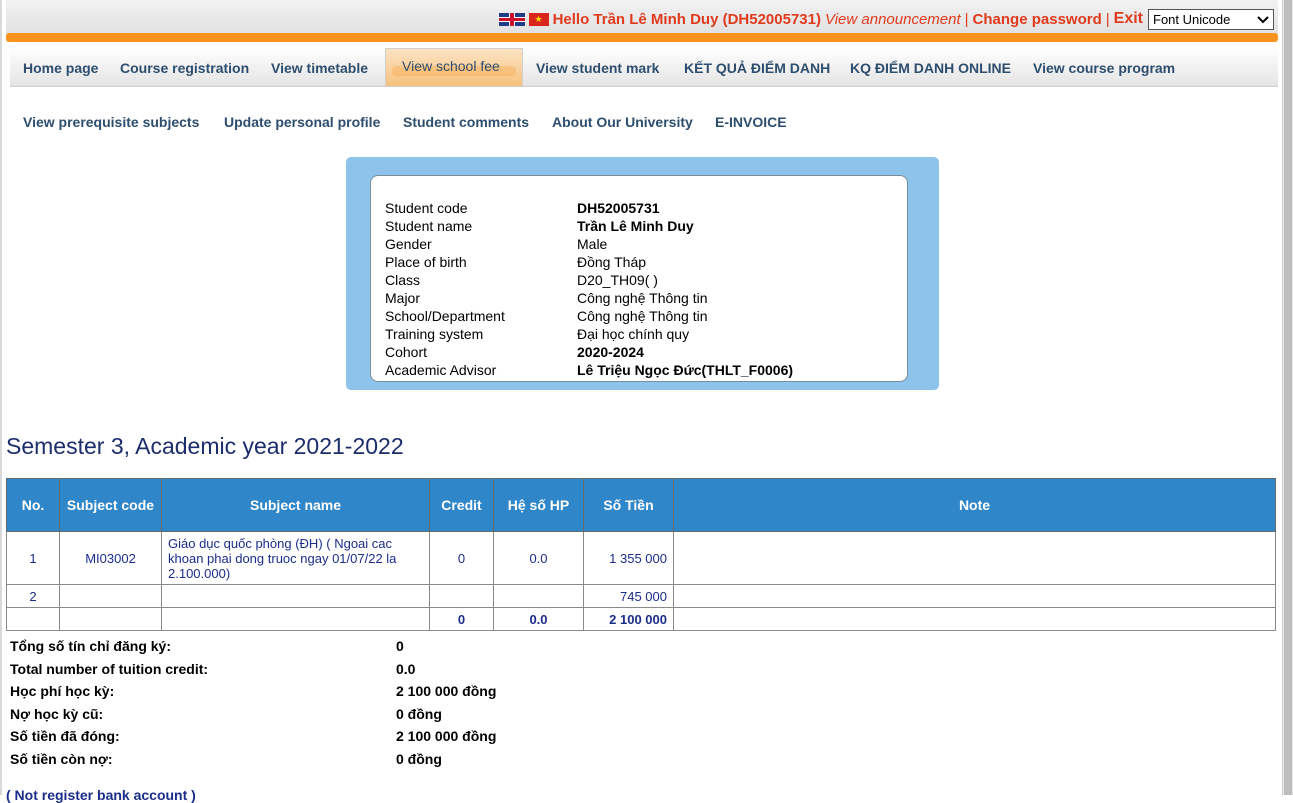  What do you see at coordinates (628, 619) in the screenshot?
I see `total-so-tien: 2 100 000` at bounding box center [628, 619].